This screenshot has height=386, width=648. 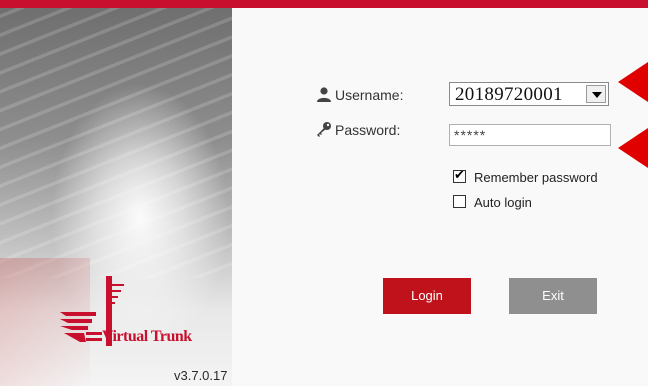 I want to click on username-combobox: 20189720001, so click(x=529, y=94).